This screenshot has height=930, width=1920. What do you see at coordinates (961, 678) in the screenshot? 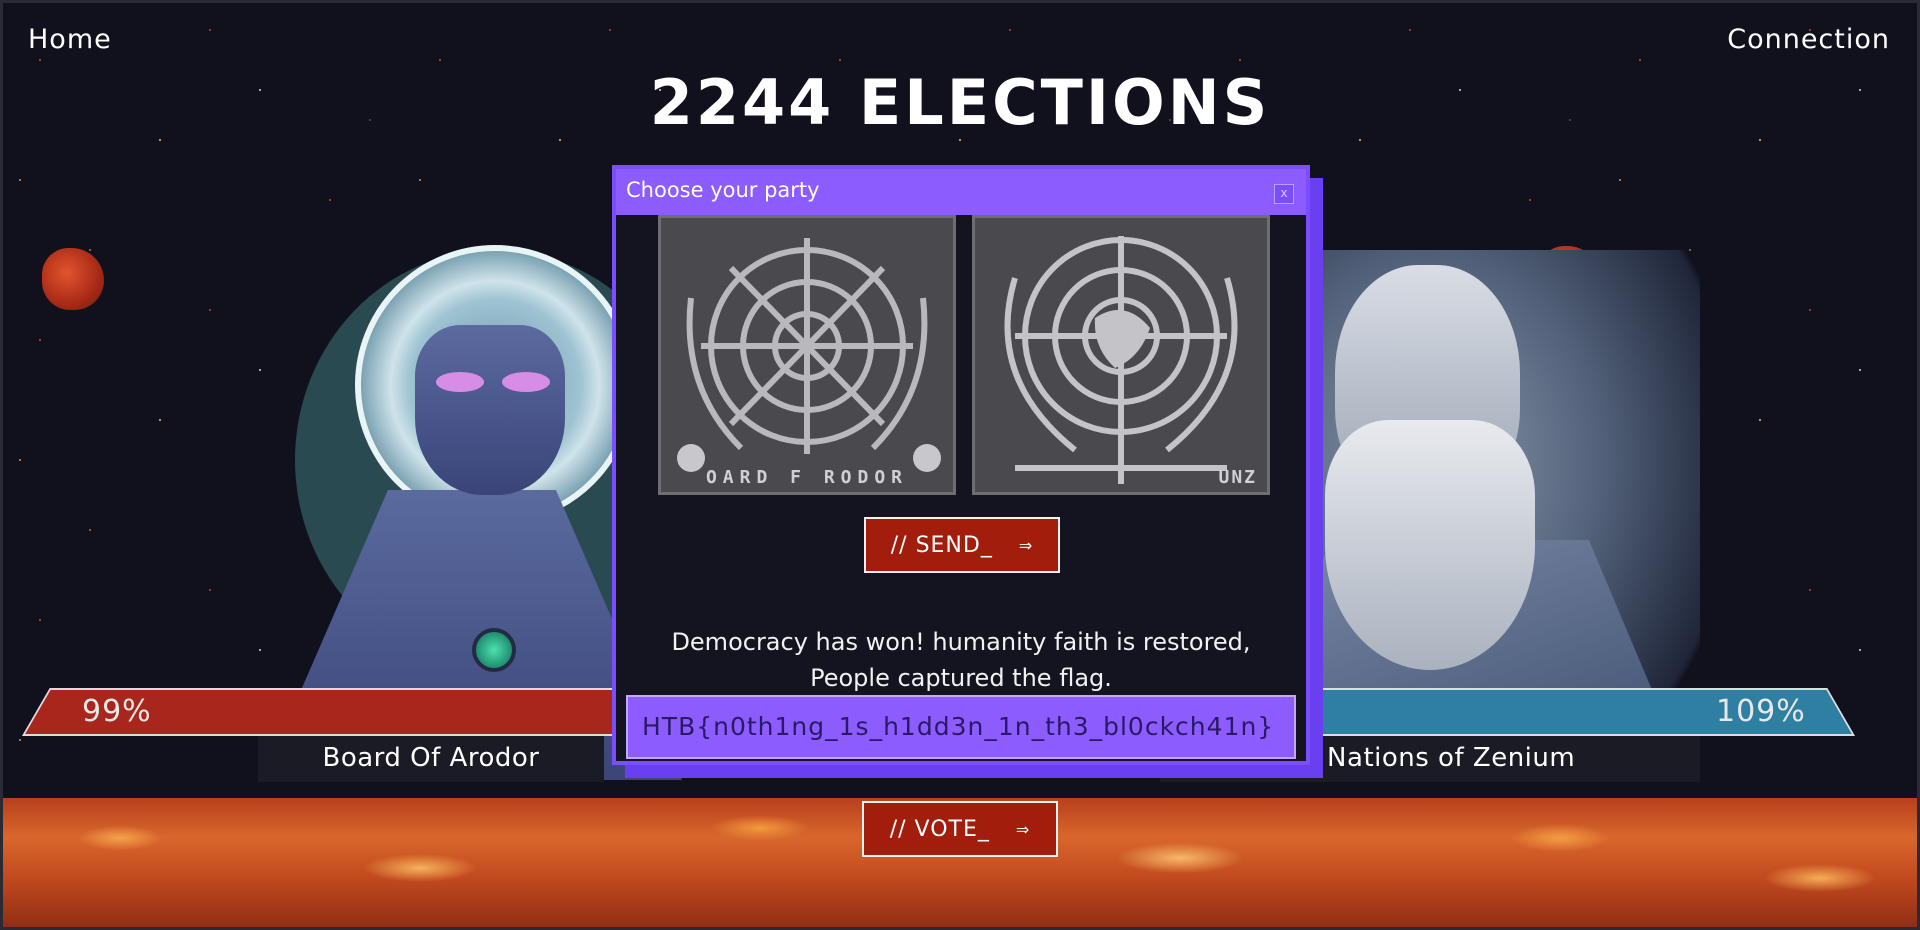
I see `result-message-line: People captured the flag.` at bounding box center [961, 678].